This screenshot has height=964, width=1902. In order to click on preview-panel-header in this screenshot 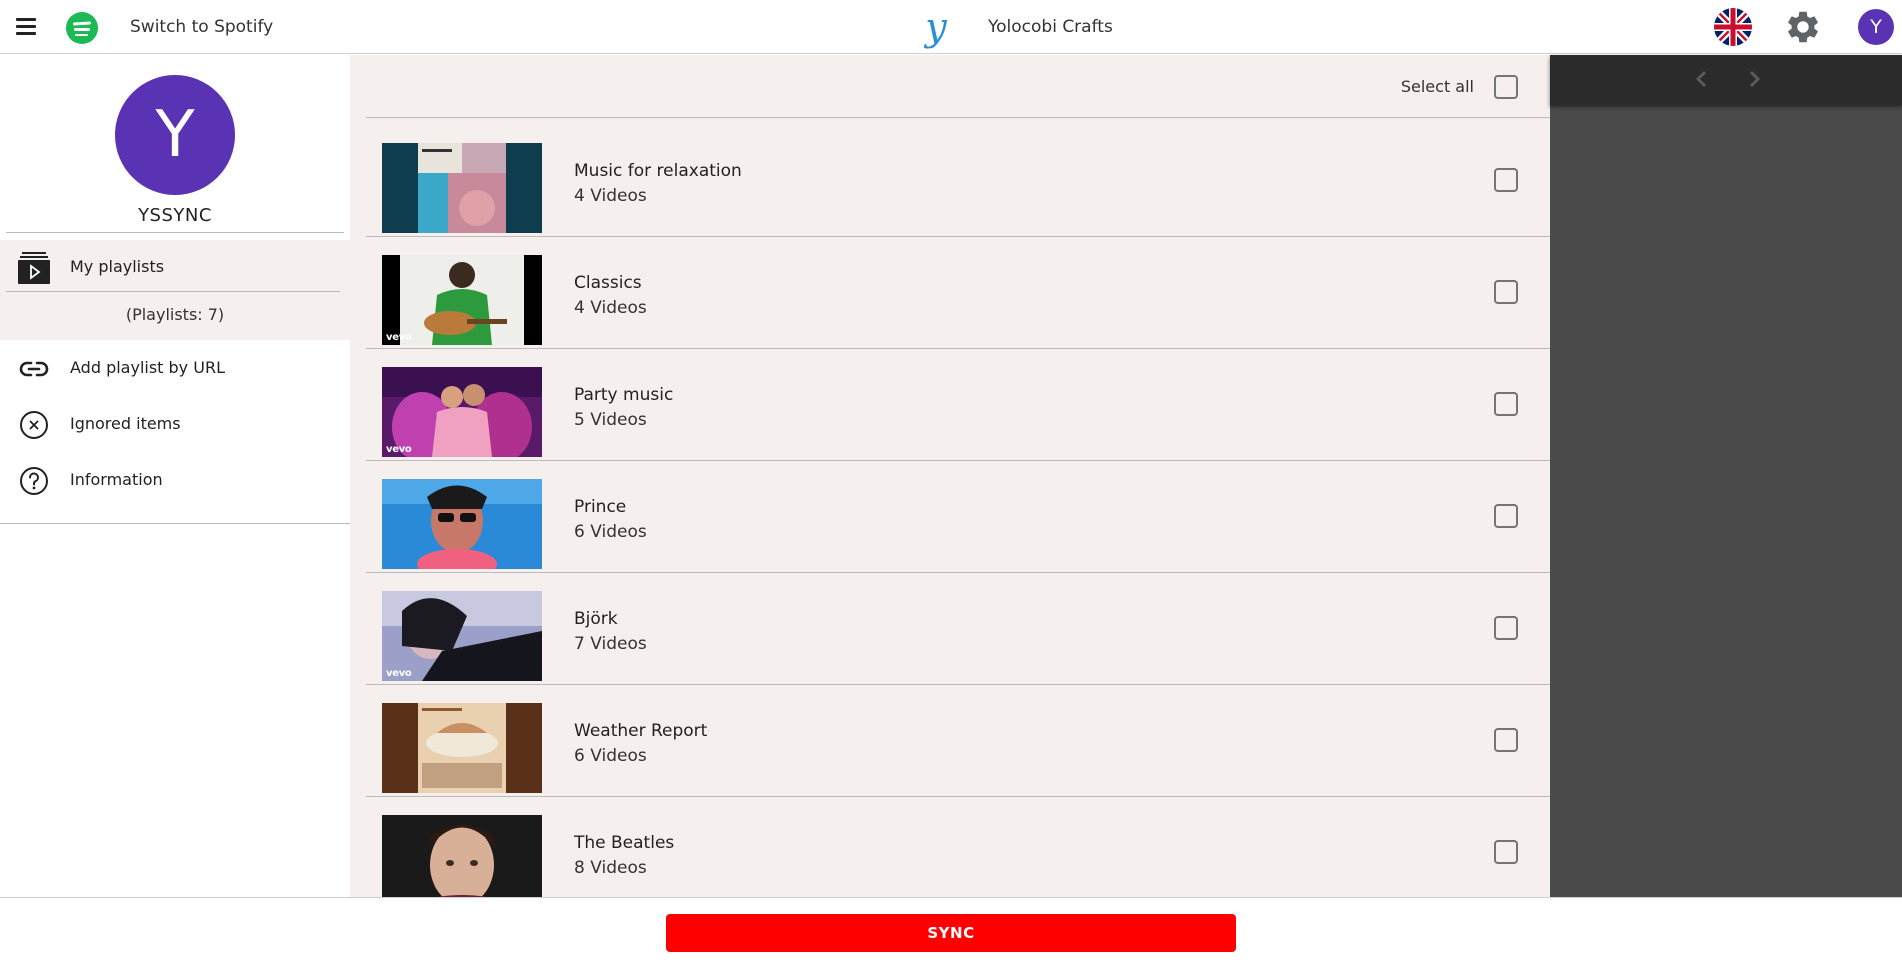, I will do `click(1726, 80)`.